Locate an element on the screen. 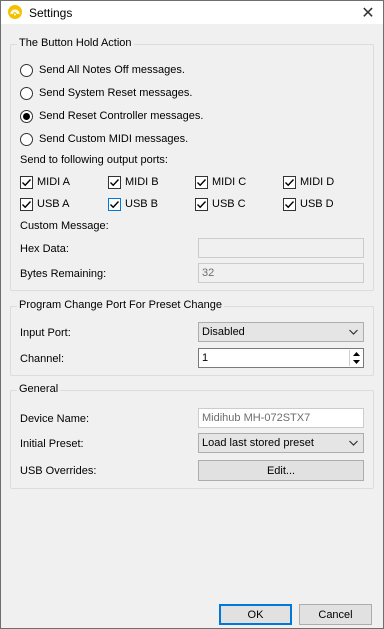 The height and width of the screenshot is (629, 384). bytes-remaining-label: Bytes Remaining: is located at coordinates (63, 274).